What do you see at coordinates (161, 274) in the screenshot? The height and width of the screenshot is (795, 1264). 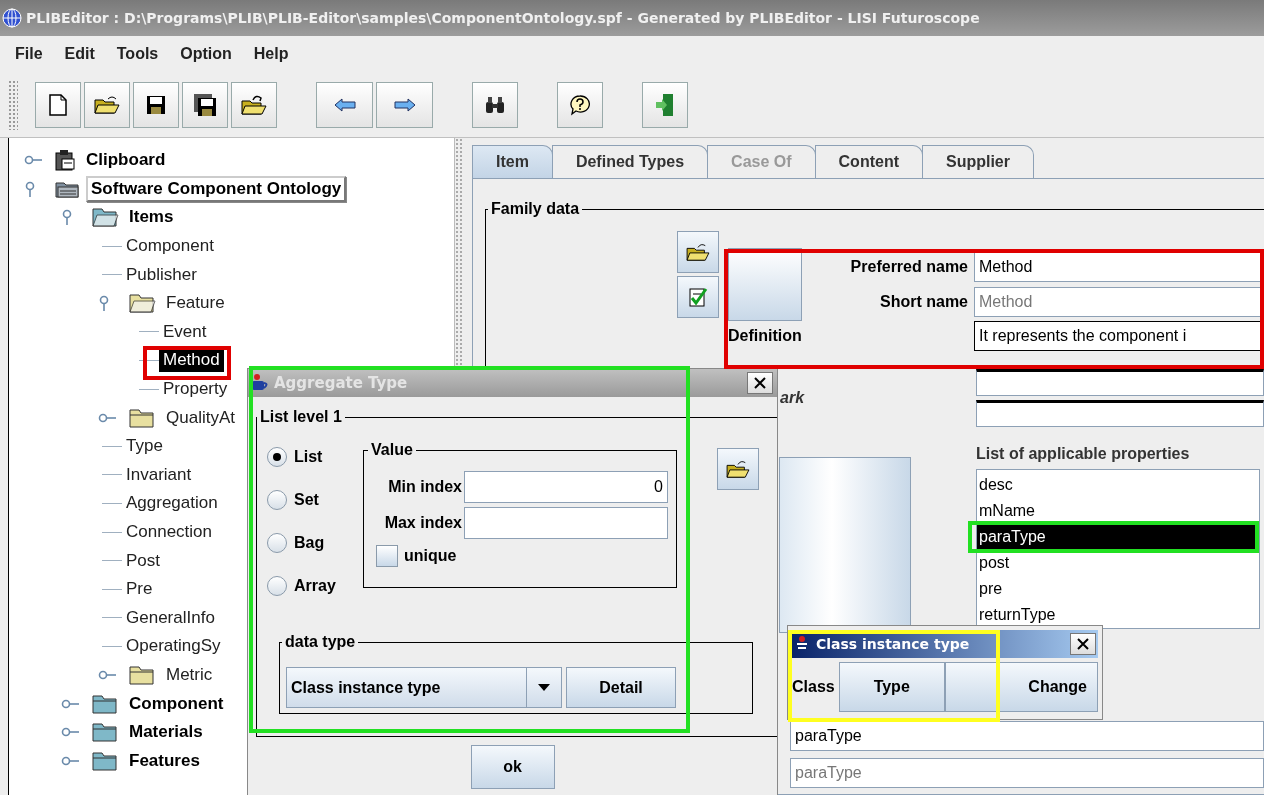 I see `tree-item: Publisher` at bounding box center [161, 274].